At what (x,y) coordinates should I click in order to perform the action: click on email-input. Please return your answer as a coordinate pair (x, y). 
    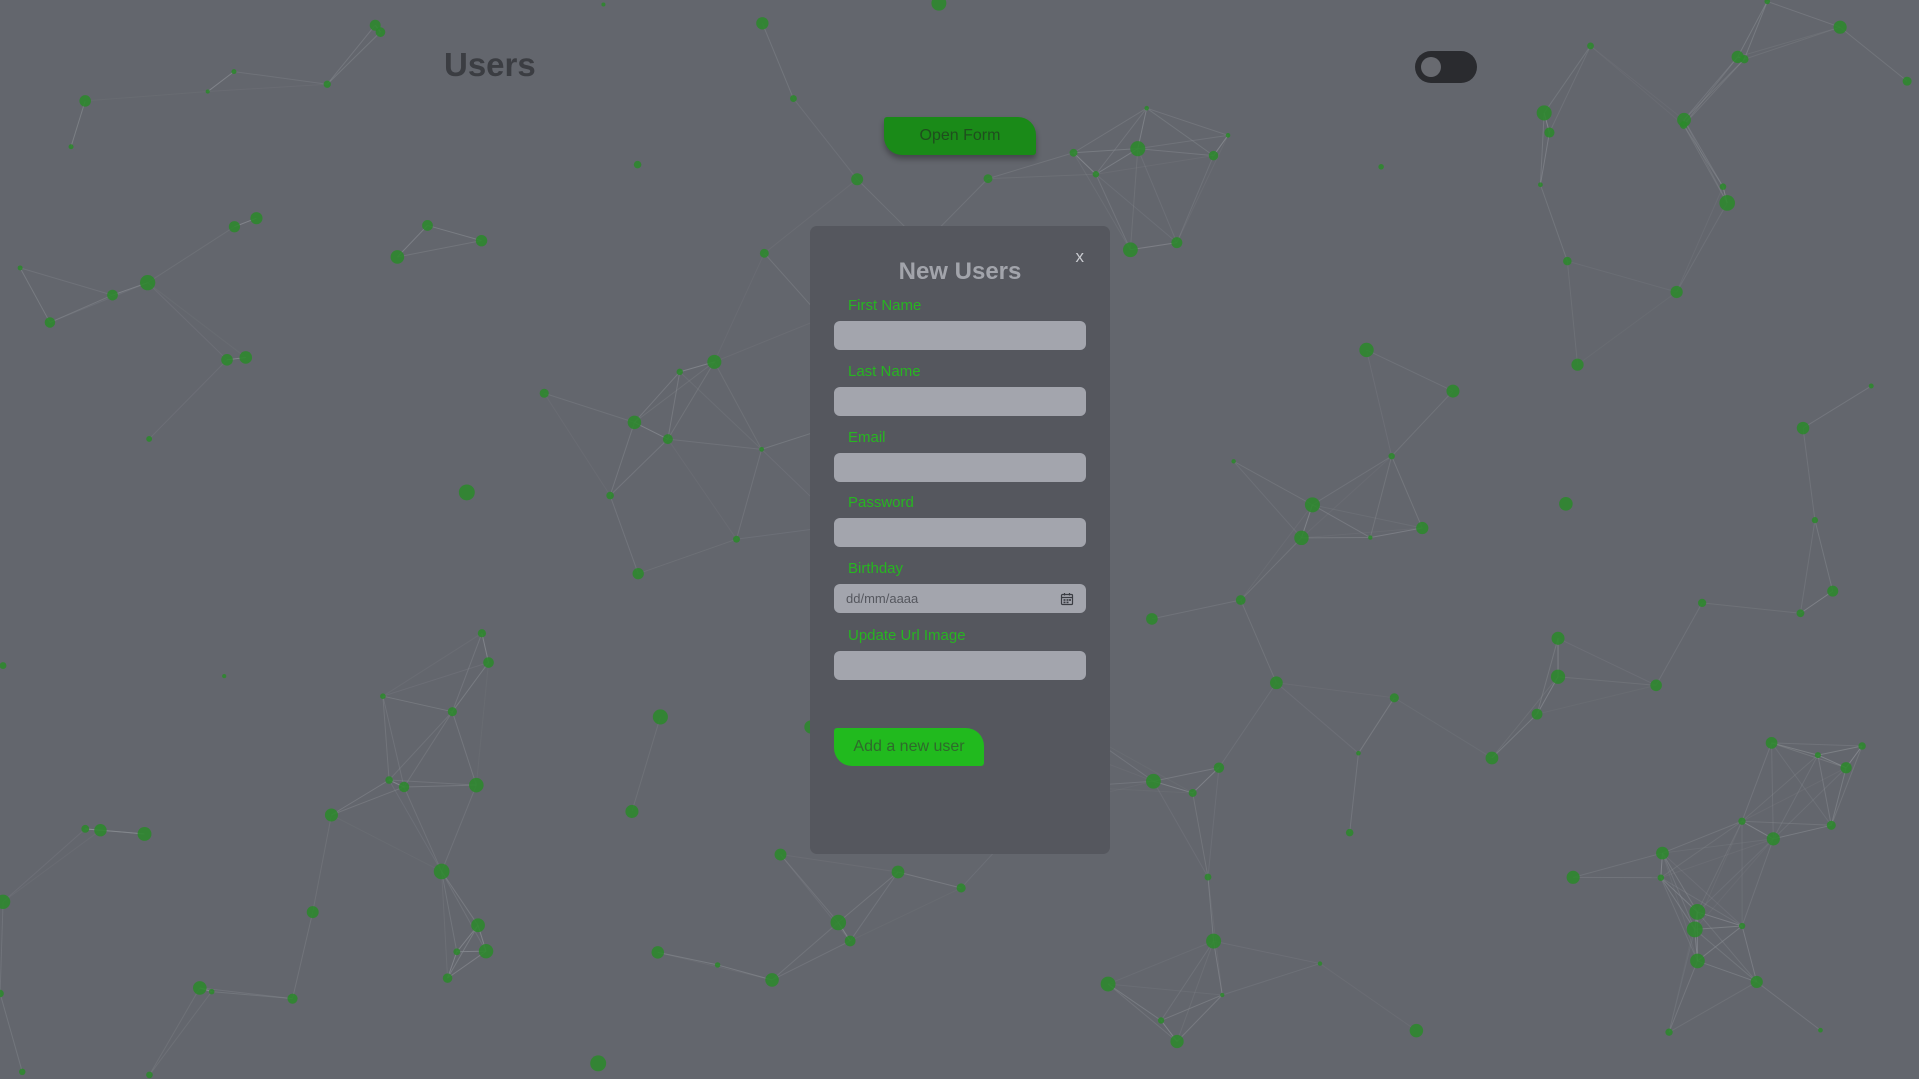
    Looking at the image, I should click on (960, 467).